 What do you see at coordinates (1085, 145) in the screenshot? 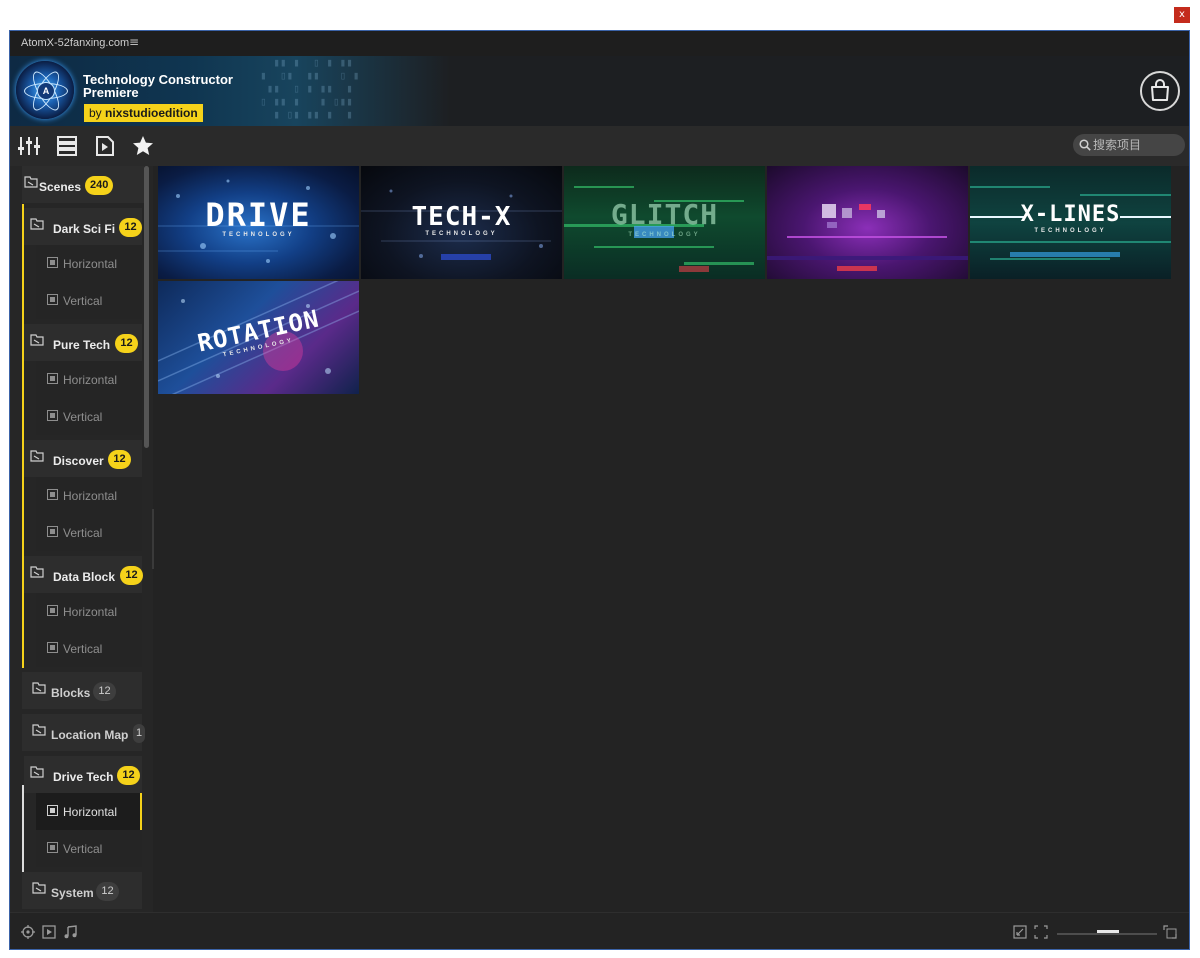
I see `search-icon` at bounding box center [1085, 145].